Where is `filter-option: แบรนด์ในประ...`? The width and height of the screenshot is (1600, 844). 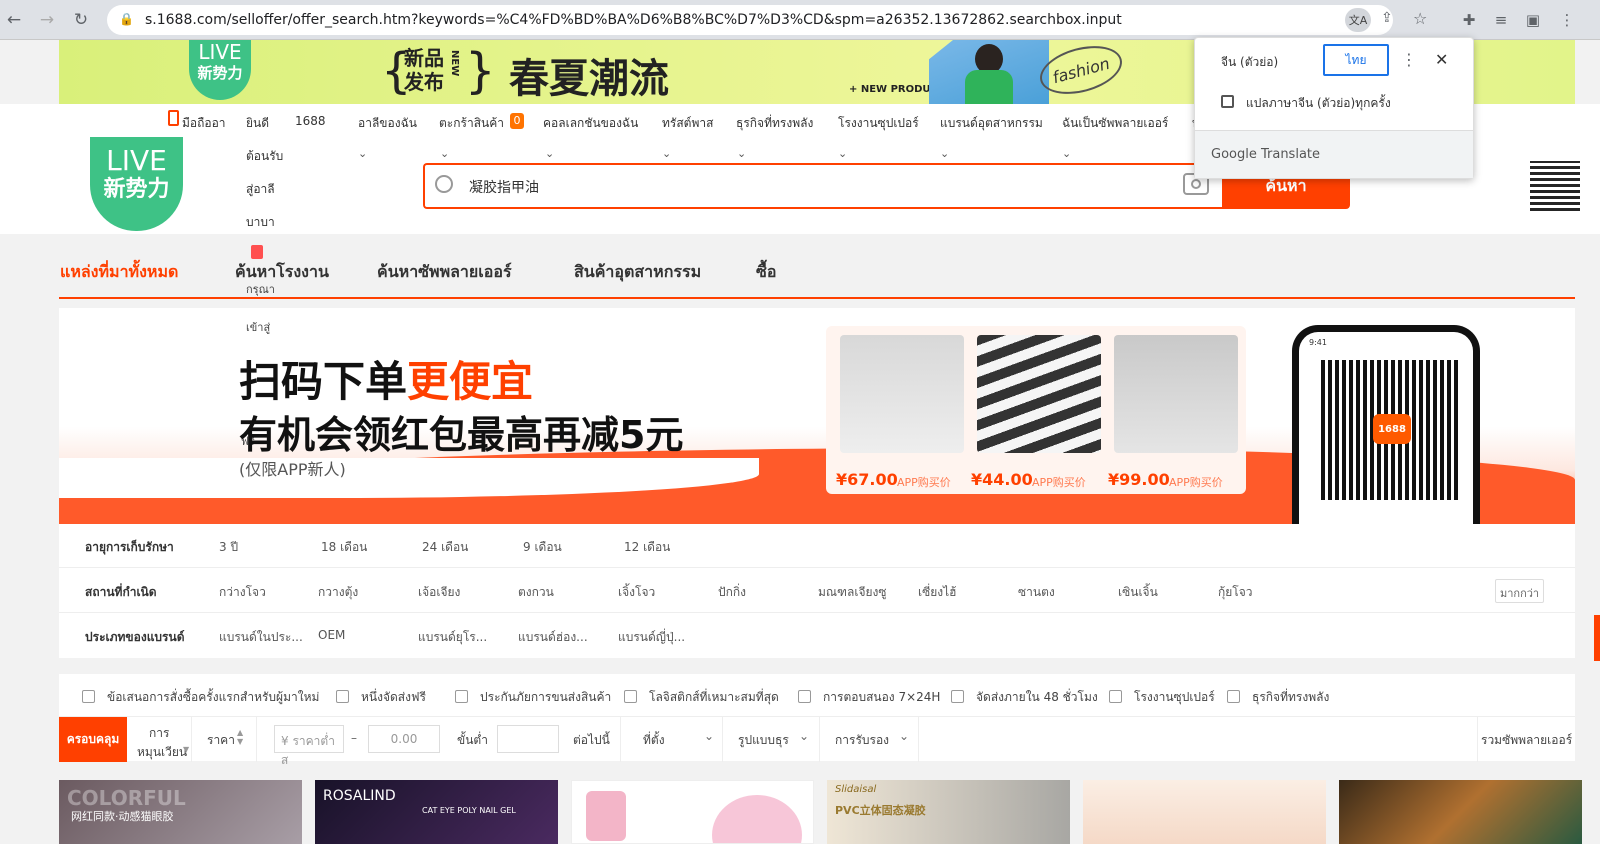
filter-option: แบรนด์ในประ... is located at coordinates (261, 637).